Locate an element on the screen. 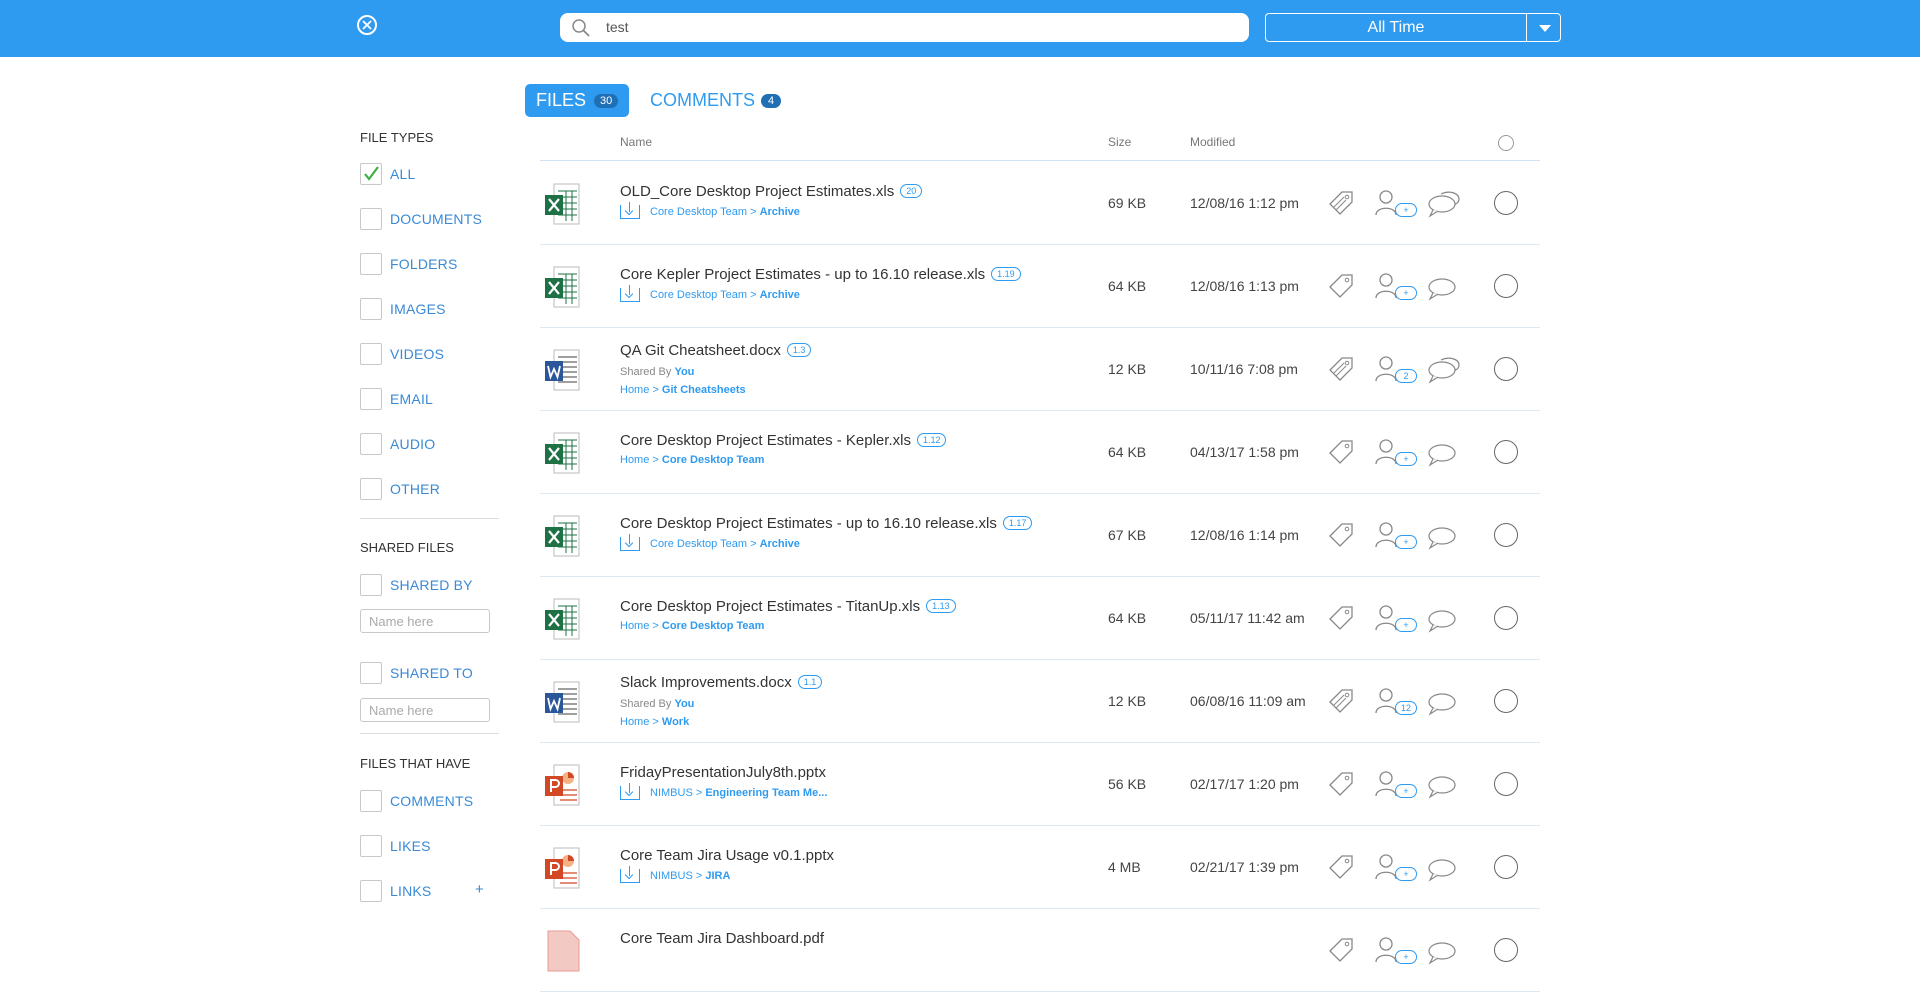 This screenshot has height=992, width=1920. filter-videos: VIDEOS is located at coordinates (402, 354).